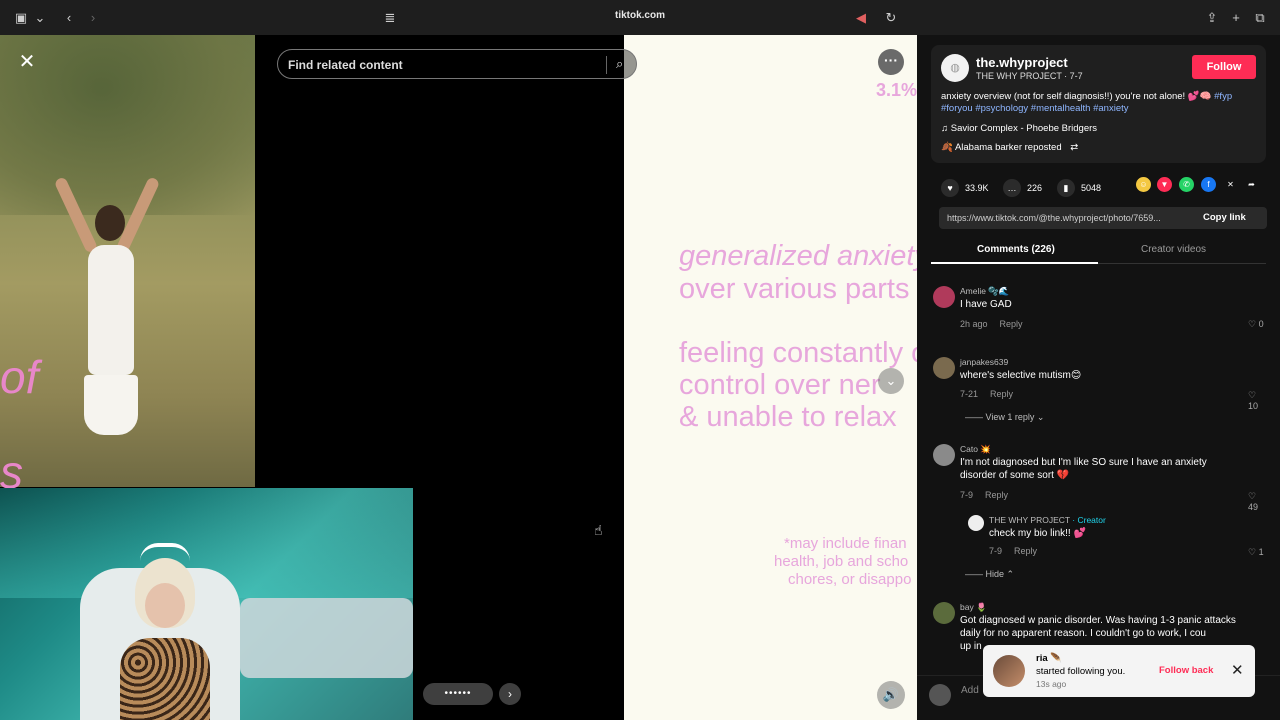  Describe the element at coordinates (798, 289) in the screenshot. I see `slide-line: over various parts o` at that location.